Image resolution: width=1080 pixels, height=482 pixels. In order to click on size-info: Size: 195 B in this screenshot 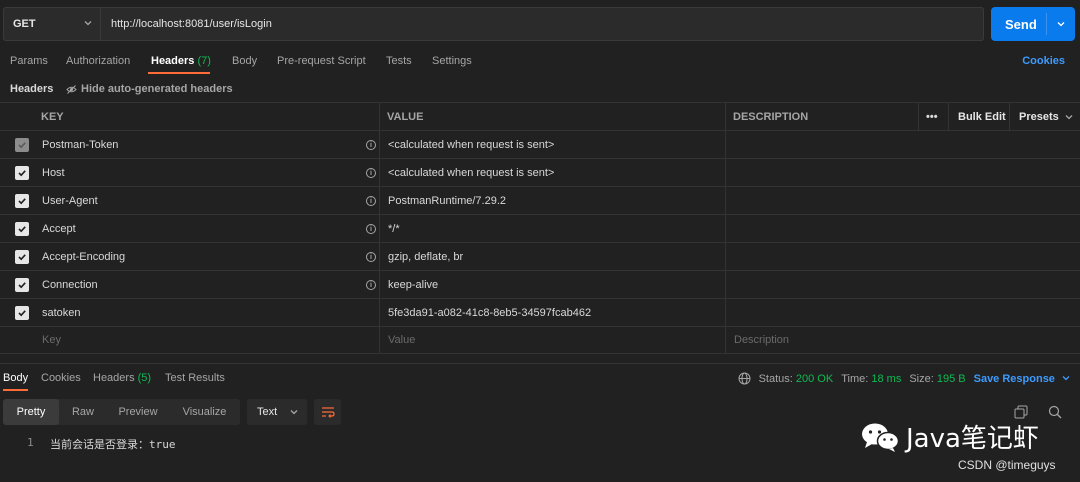, I will do `click(937, 379)`.